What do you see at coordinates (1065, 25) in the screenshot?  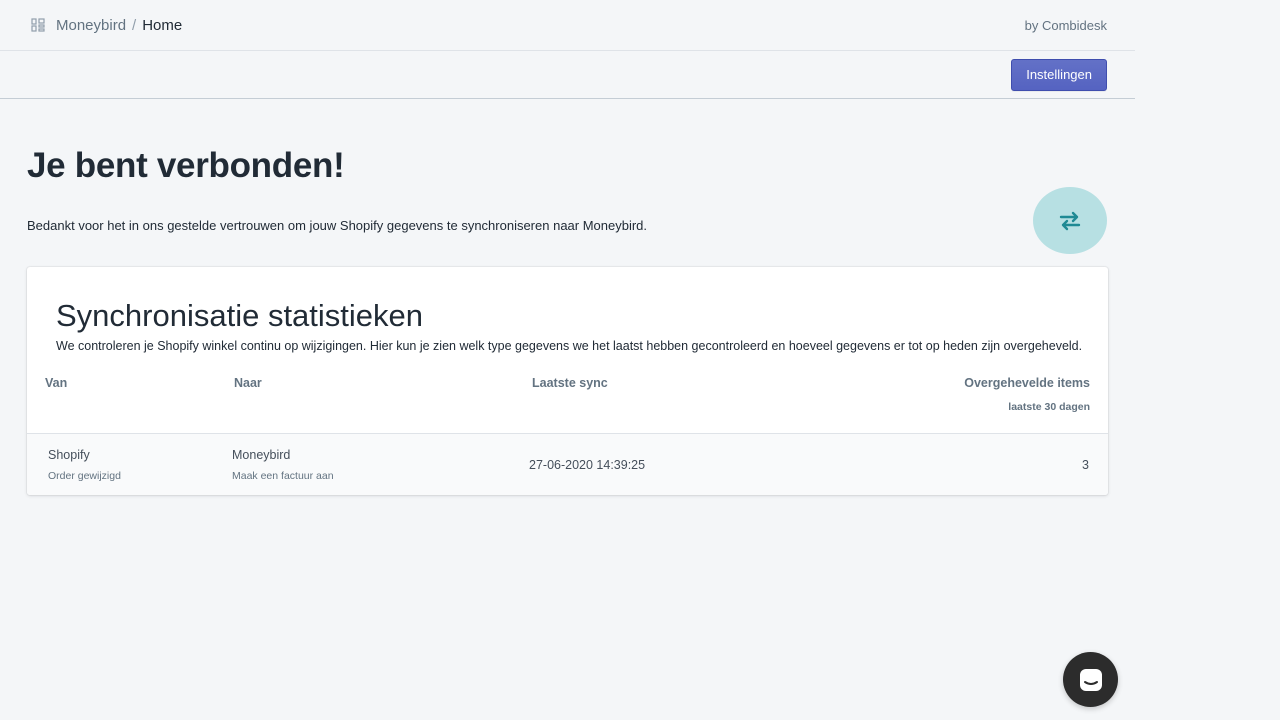 I see `byline: by Combidesk` at bounding box center [1065, 25].